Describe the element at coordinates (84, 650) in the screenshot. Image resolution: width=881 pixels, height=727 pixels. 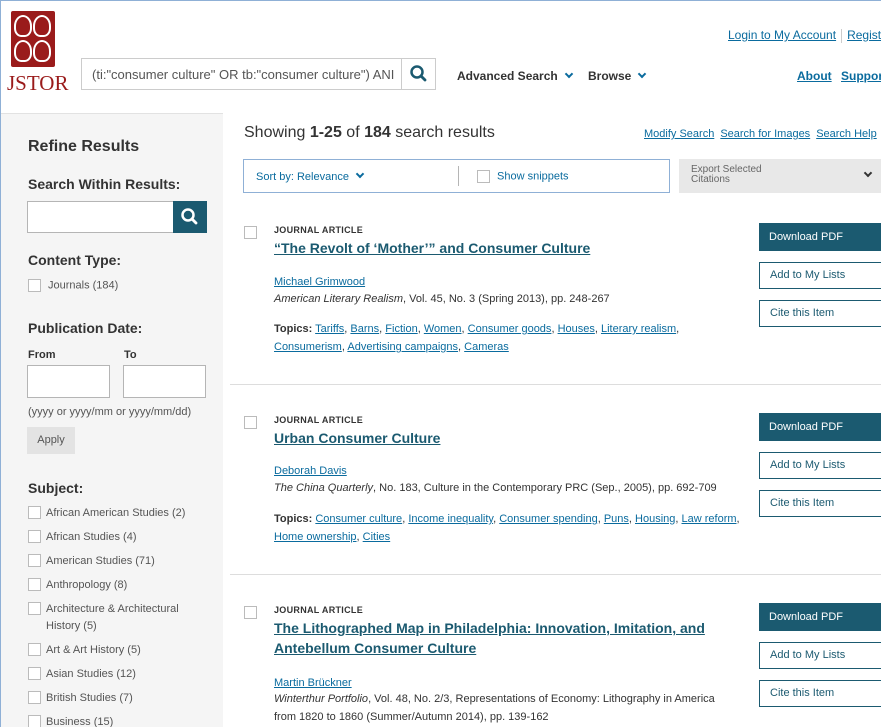
I see `subject-item: Art & Art History (5)` at that location.